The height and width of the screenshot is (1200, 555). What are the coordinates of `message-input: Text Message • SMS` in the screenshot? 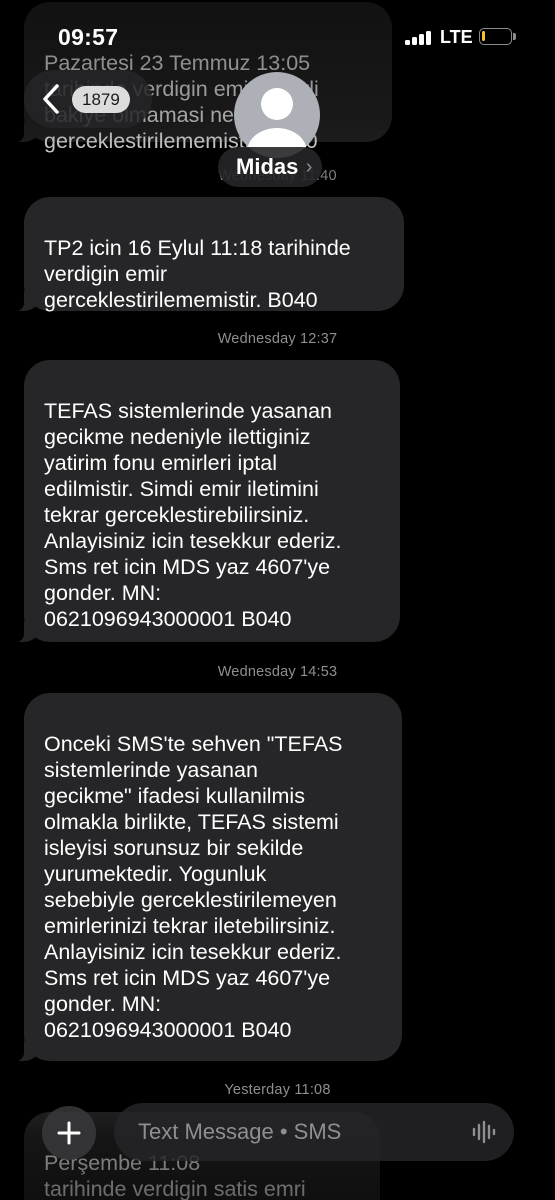 It's located at (314, 1132).